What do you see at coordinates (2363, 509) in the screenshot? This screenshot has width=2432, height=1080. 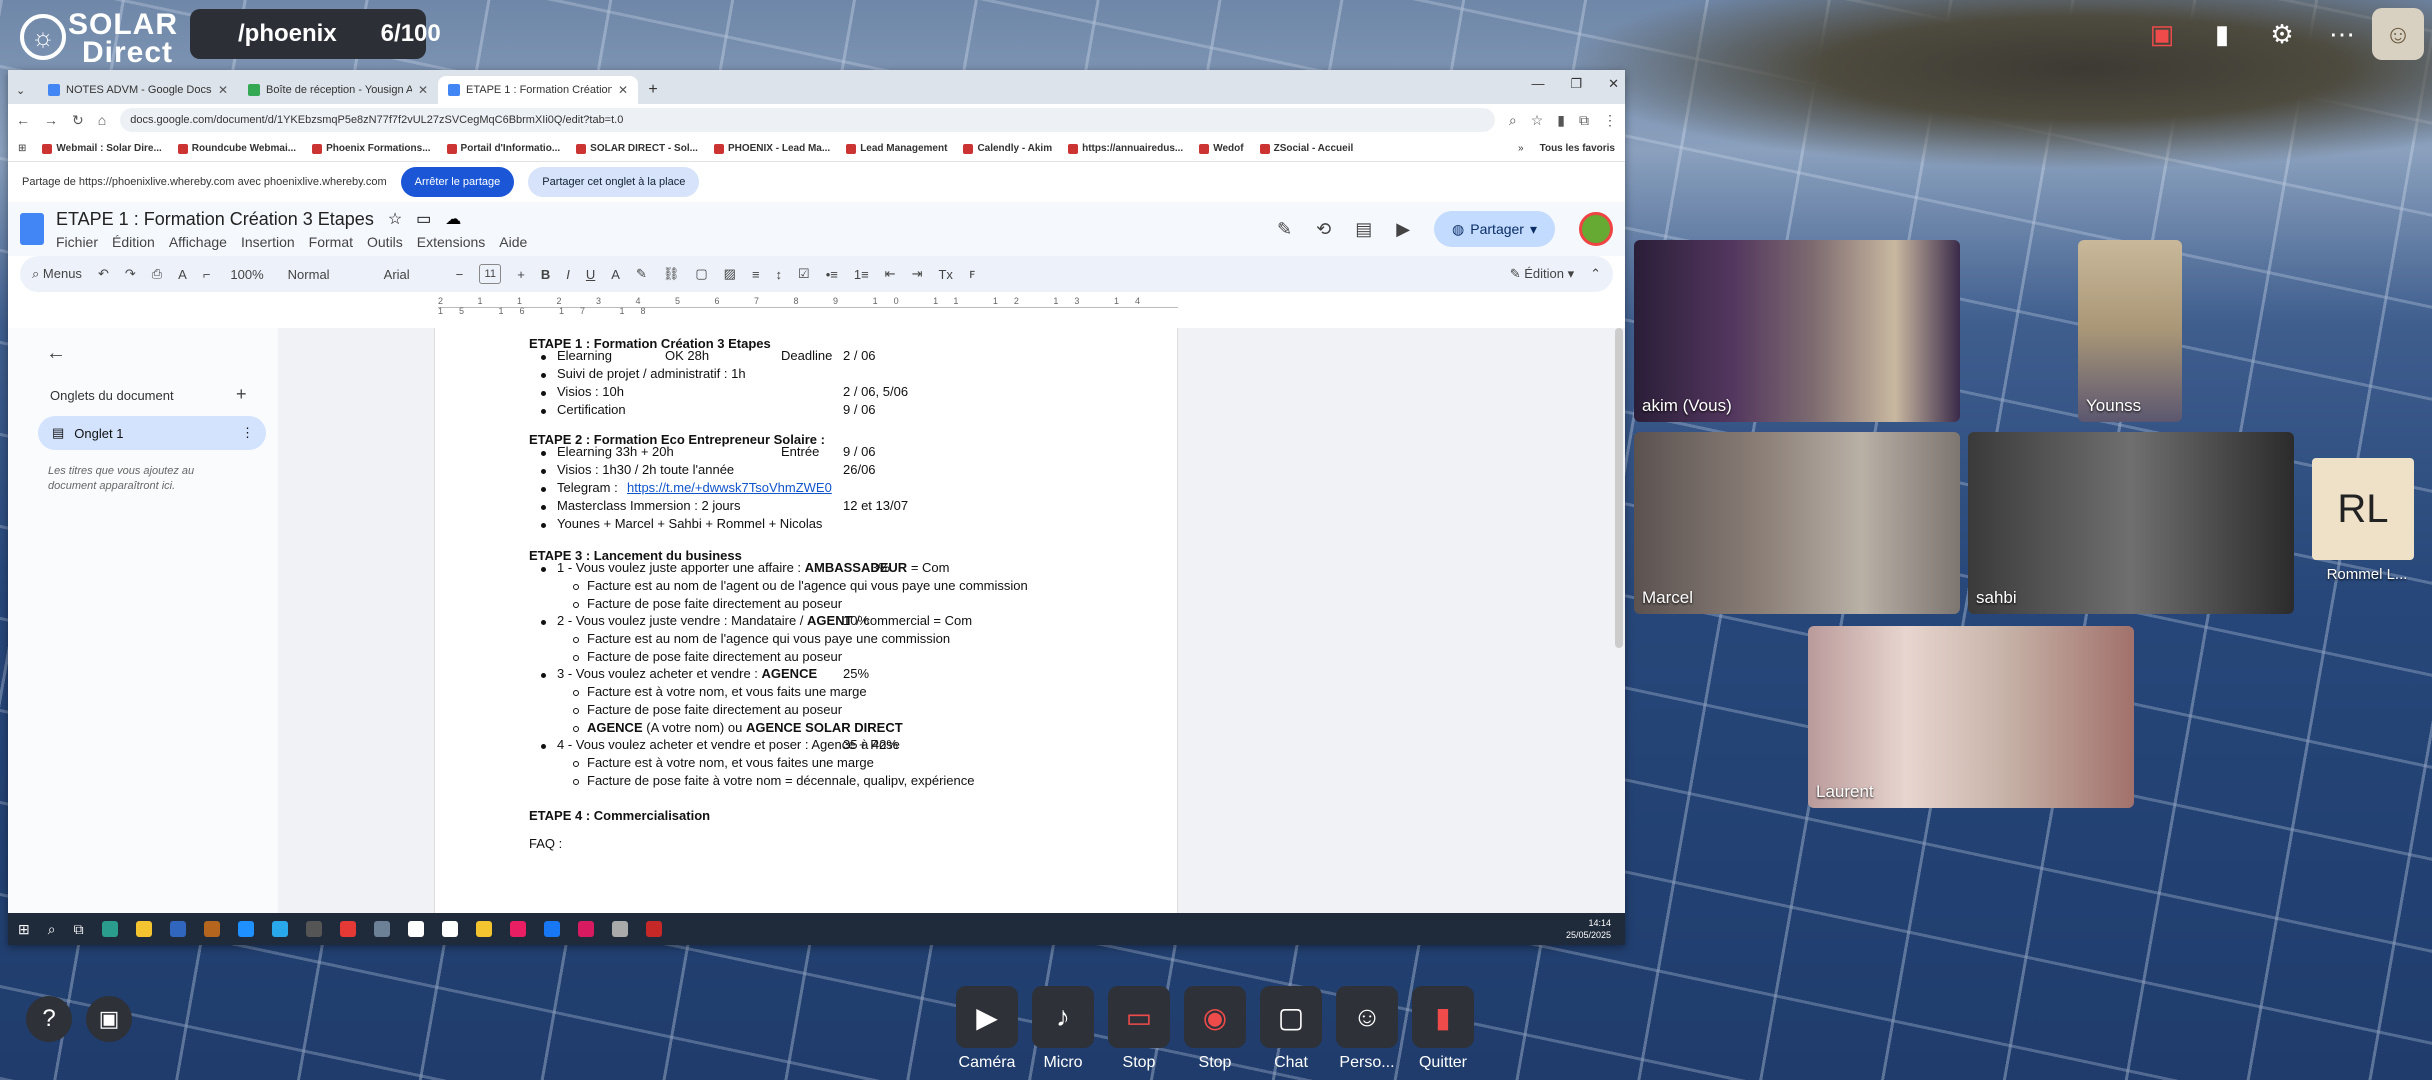 I see `video-tile-rommel: RL` at bounding box center [2363, 509].